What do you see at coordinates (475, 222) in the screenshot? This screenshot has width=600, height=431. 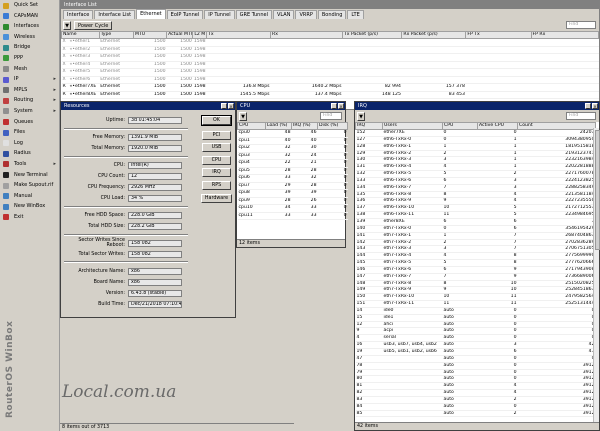 I see `table-row: 139ether8XE667` at bounding box center [475, 222].